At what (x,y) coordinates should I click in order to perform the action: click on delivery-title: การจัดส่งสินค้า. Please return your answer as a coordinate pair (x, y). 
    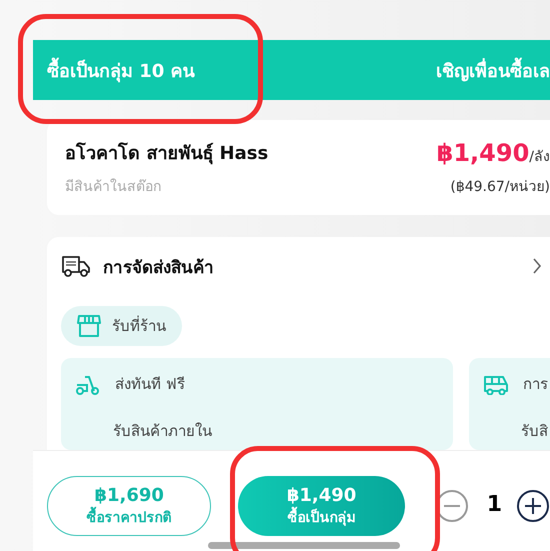
    Looking at the image, I should click on (159, 268).